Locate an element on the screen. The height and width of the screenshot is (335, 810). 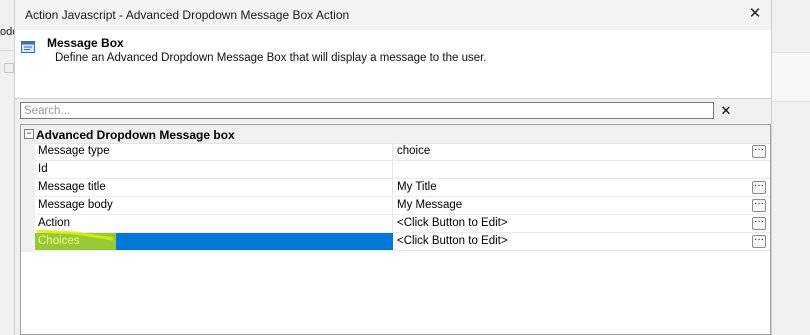
search-row: ✕ is located at coordinates (394, 112).